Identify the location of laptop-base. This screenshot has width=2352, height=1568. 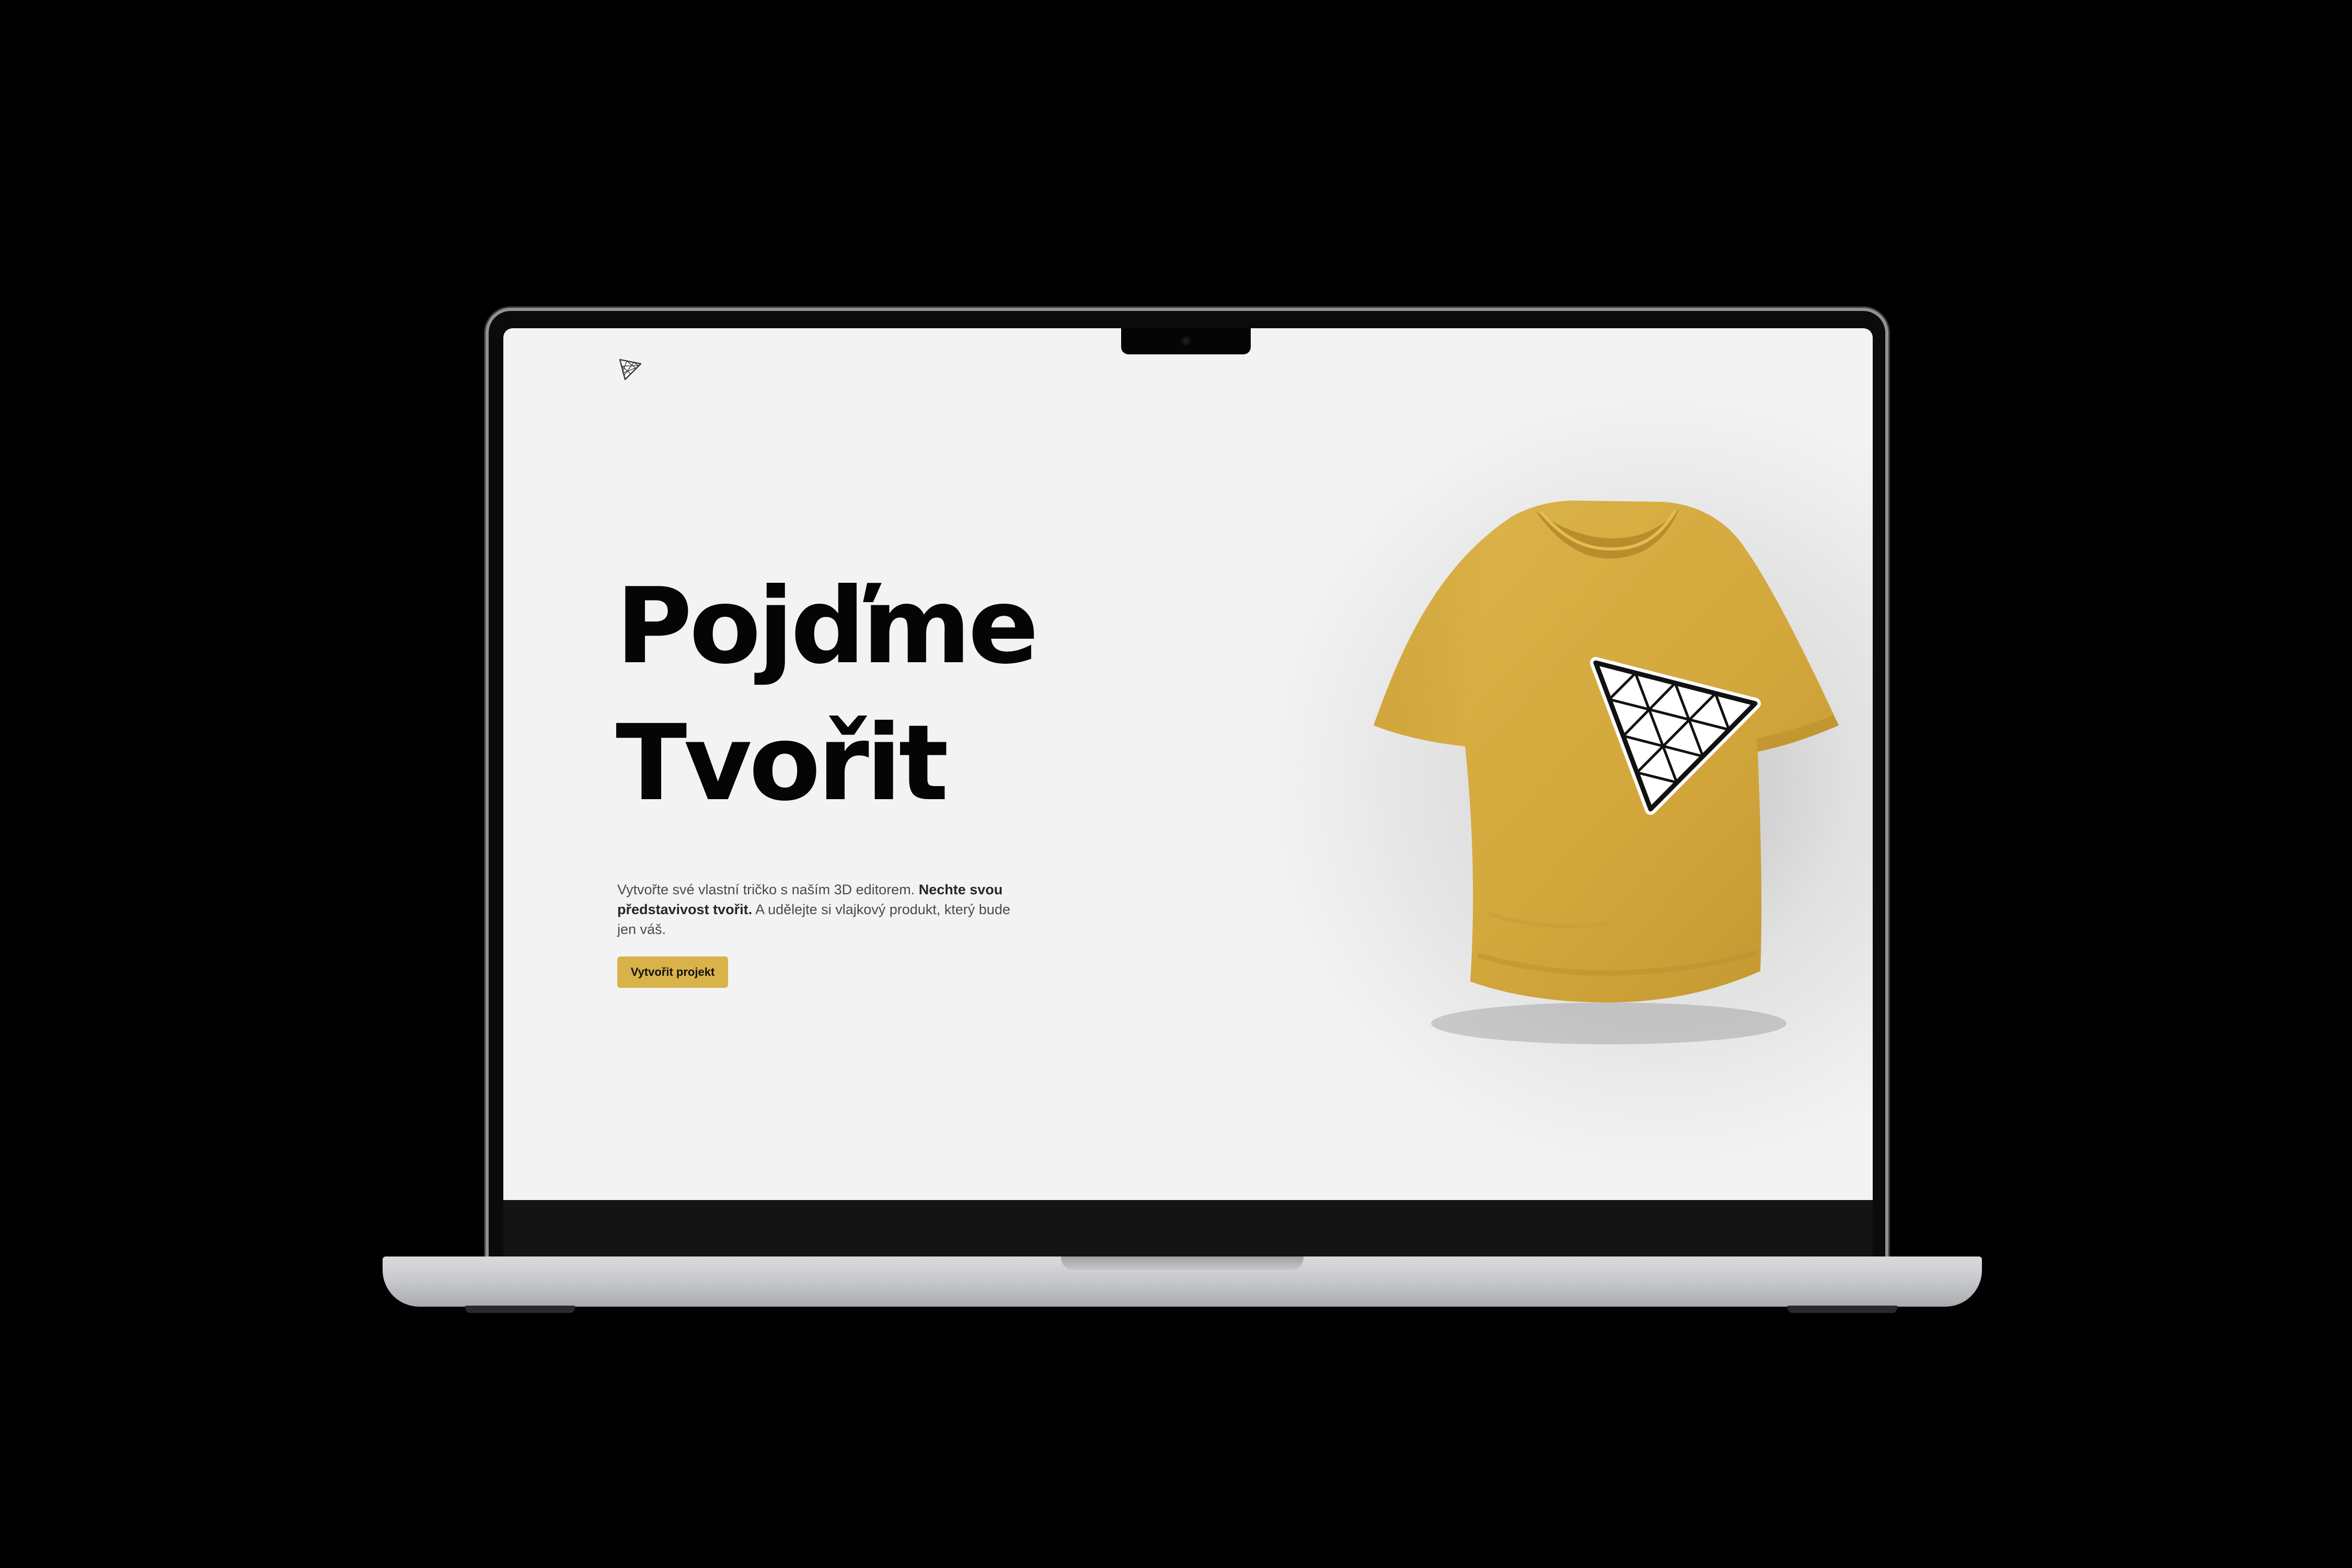
(1182, 1281).